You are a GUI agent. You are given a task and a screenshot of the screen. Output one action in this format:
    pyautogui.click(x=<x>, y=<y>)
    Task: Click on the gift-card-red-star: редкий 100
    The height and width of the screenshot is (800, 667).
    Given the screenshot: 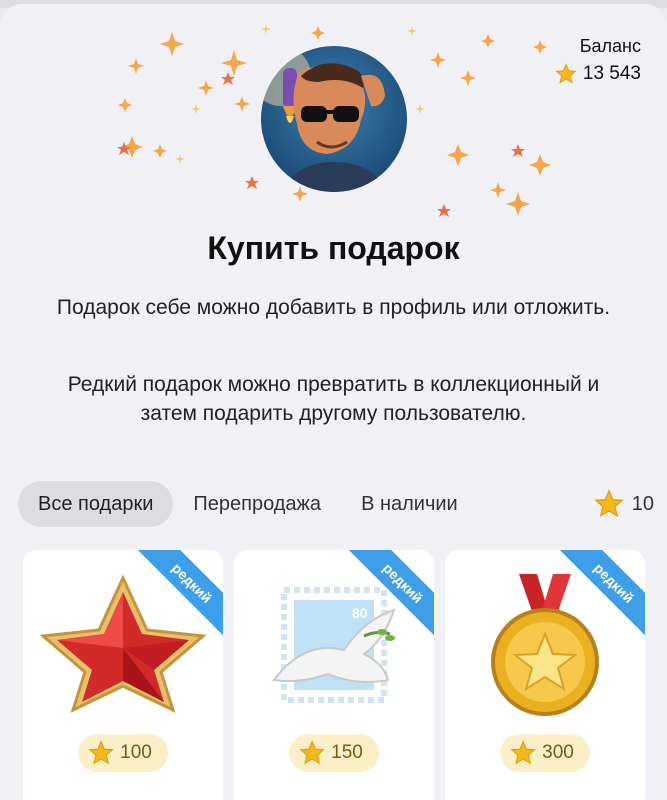 What is the action you would take?
    pyautogui.click(x=123, y=675)
    